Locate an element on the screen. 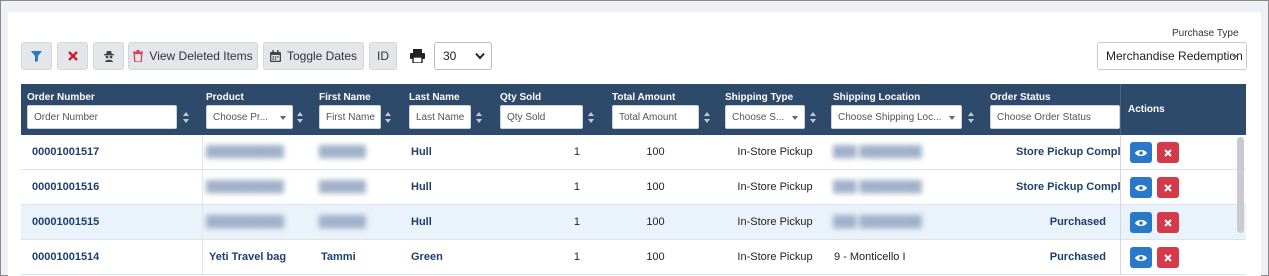  incognito-button is located at coordinates (108, 56).